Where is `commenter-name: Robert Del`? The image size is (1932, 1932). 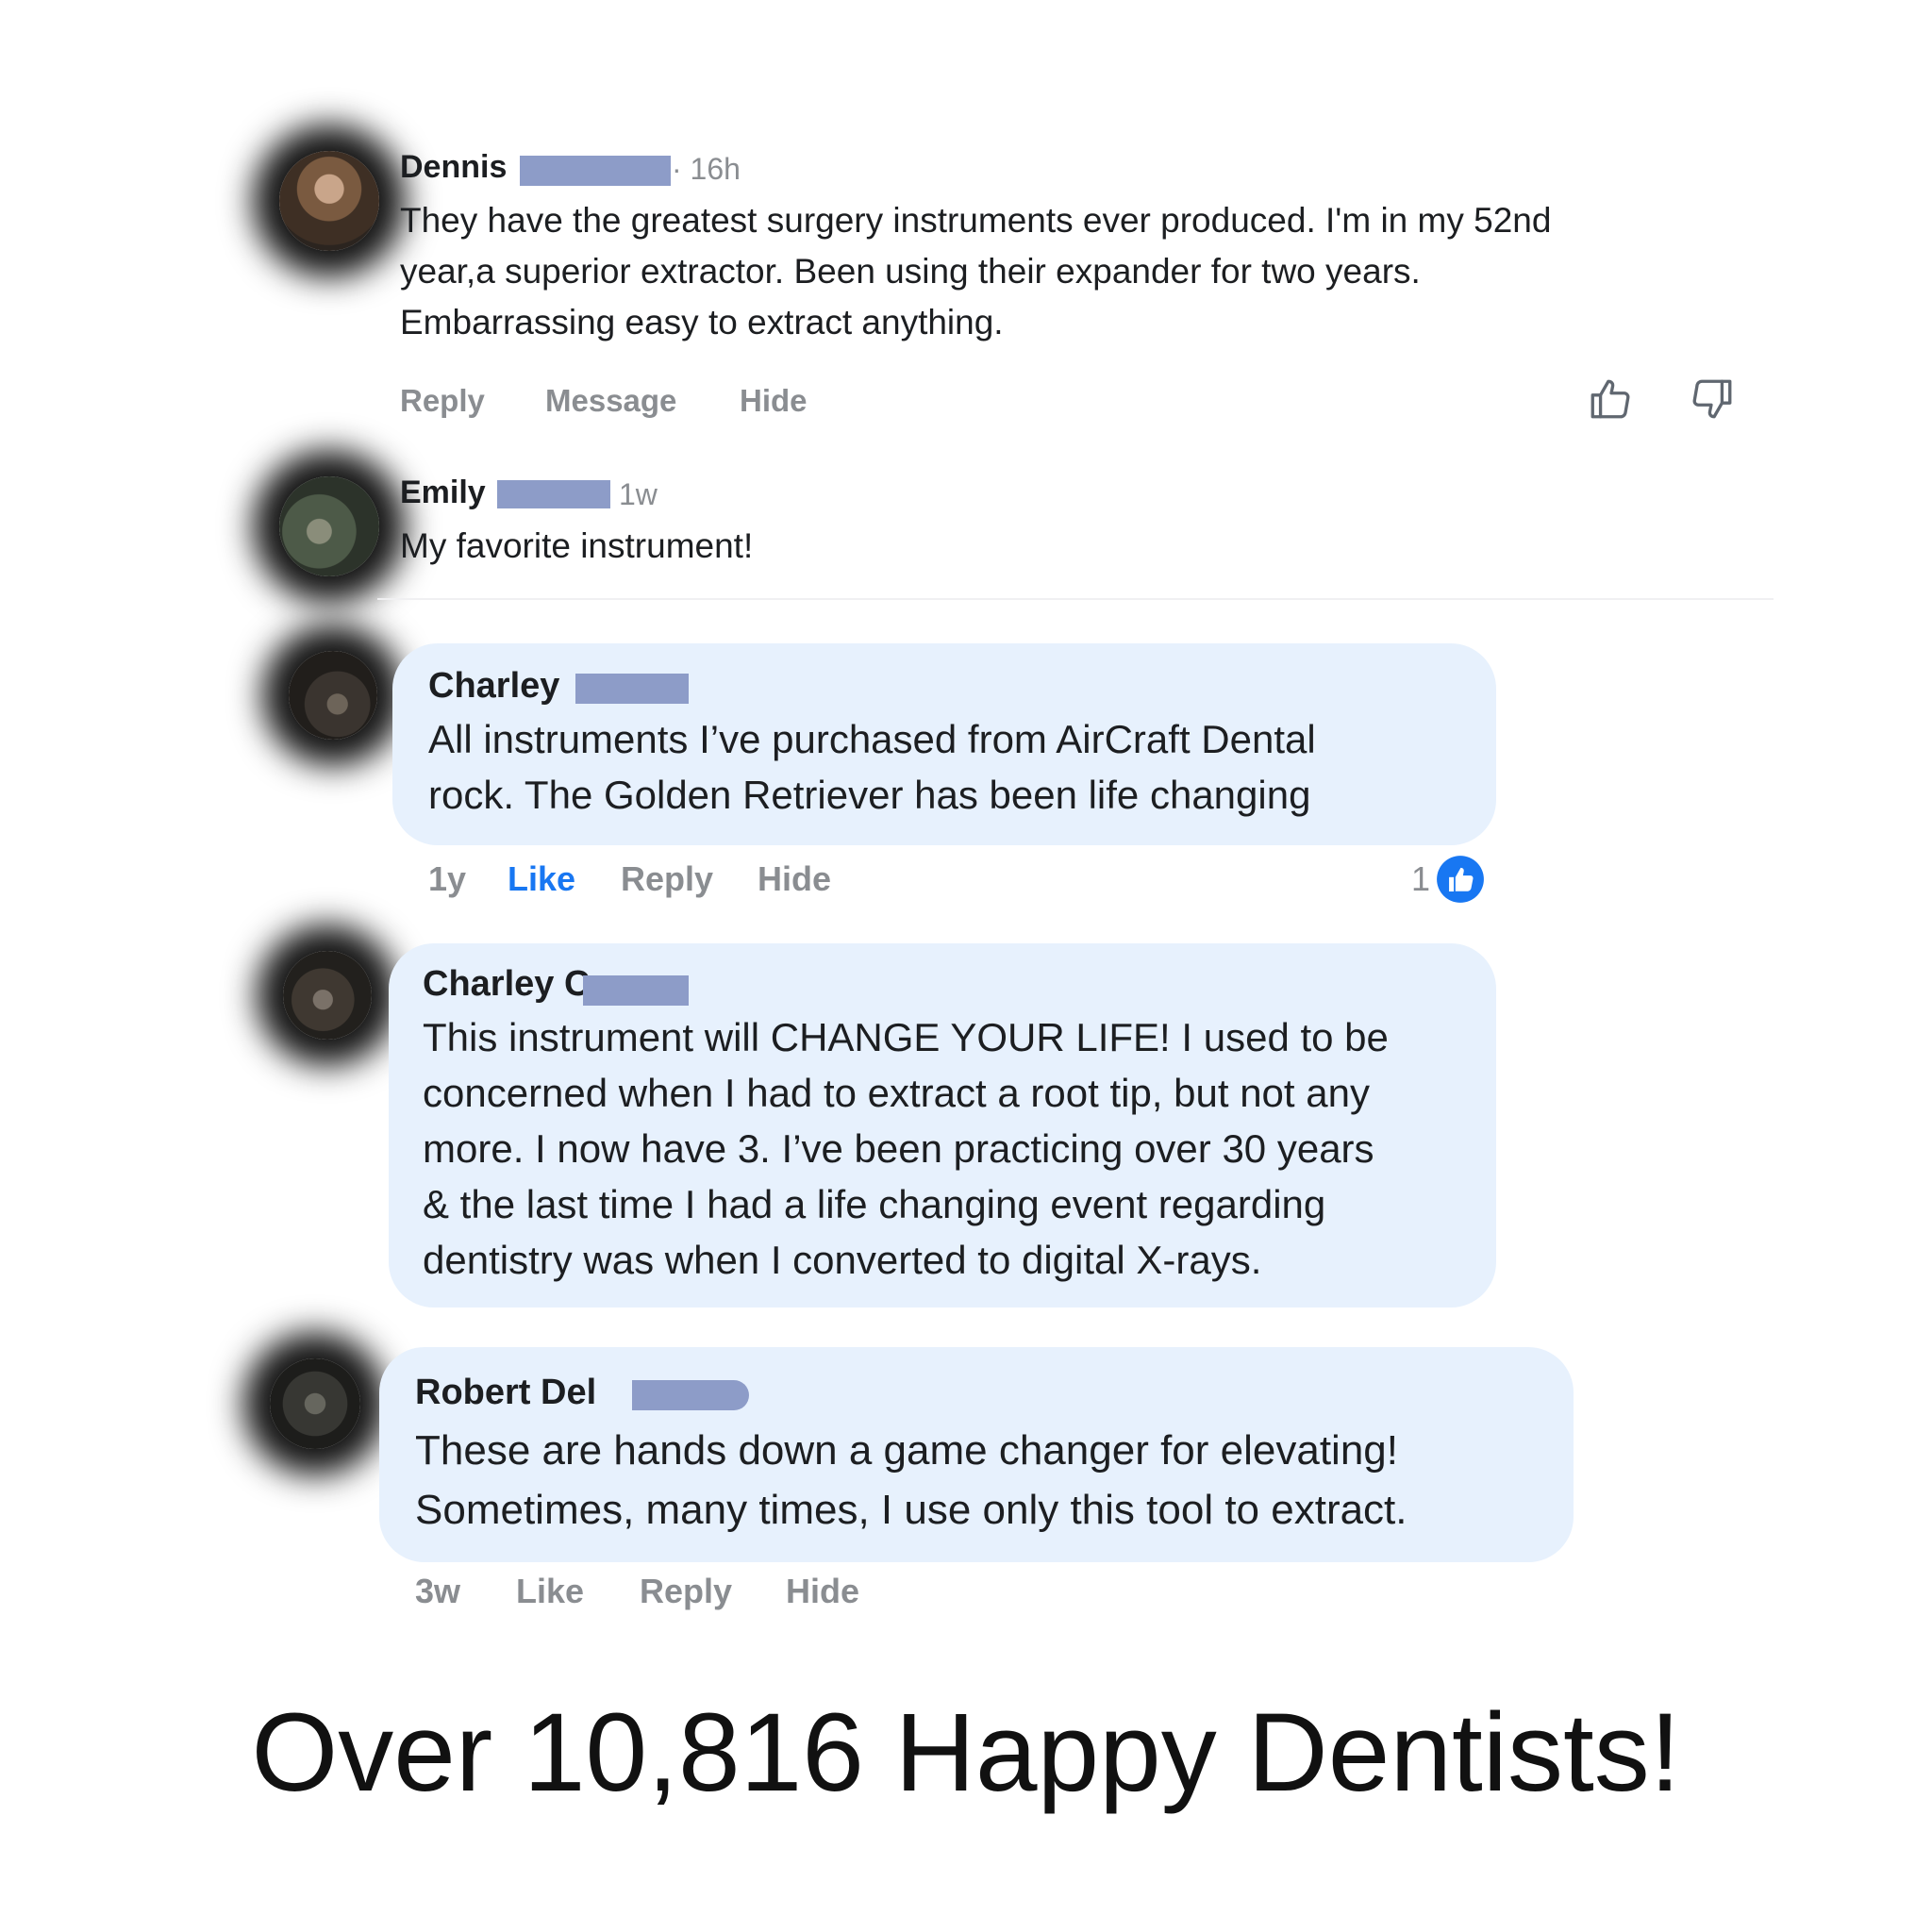 commenter-name: Robert Del is located at coordinates (506, 1393).